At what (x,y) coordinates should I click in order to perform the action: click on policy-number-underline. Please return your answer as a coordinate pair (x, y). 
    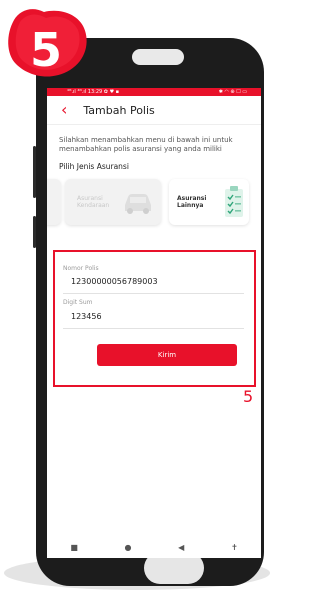
    Looking at the image, I should click on (153, 293).